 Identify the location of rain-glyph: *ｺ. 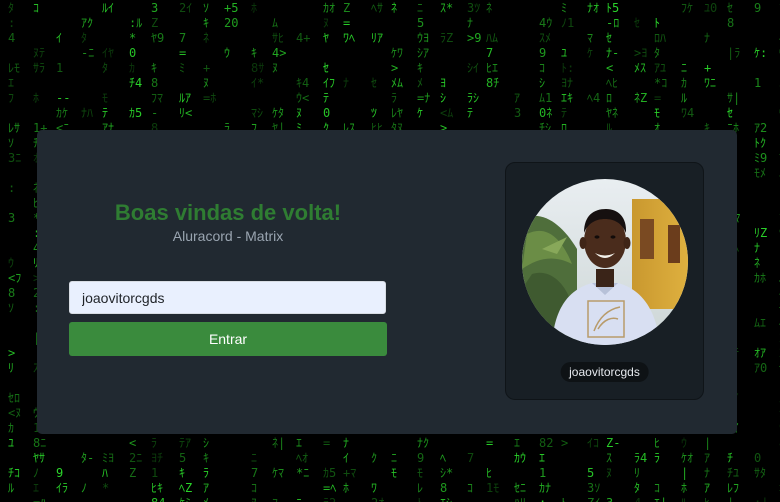
(660, 83).